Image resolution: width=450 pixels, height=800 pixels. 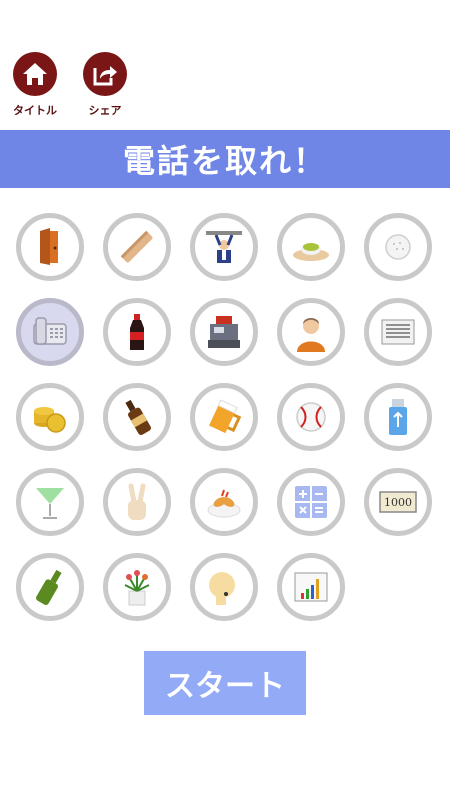 I want to click on item-peace-hand, so click(x=137, y=502).